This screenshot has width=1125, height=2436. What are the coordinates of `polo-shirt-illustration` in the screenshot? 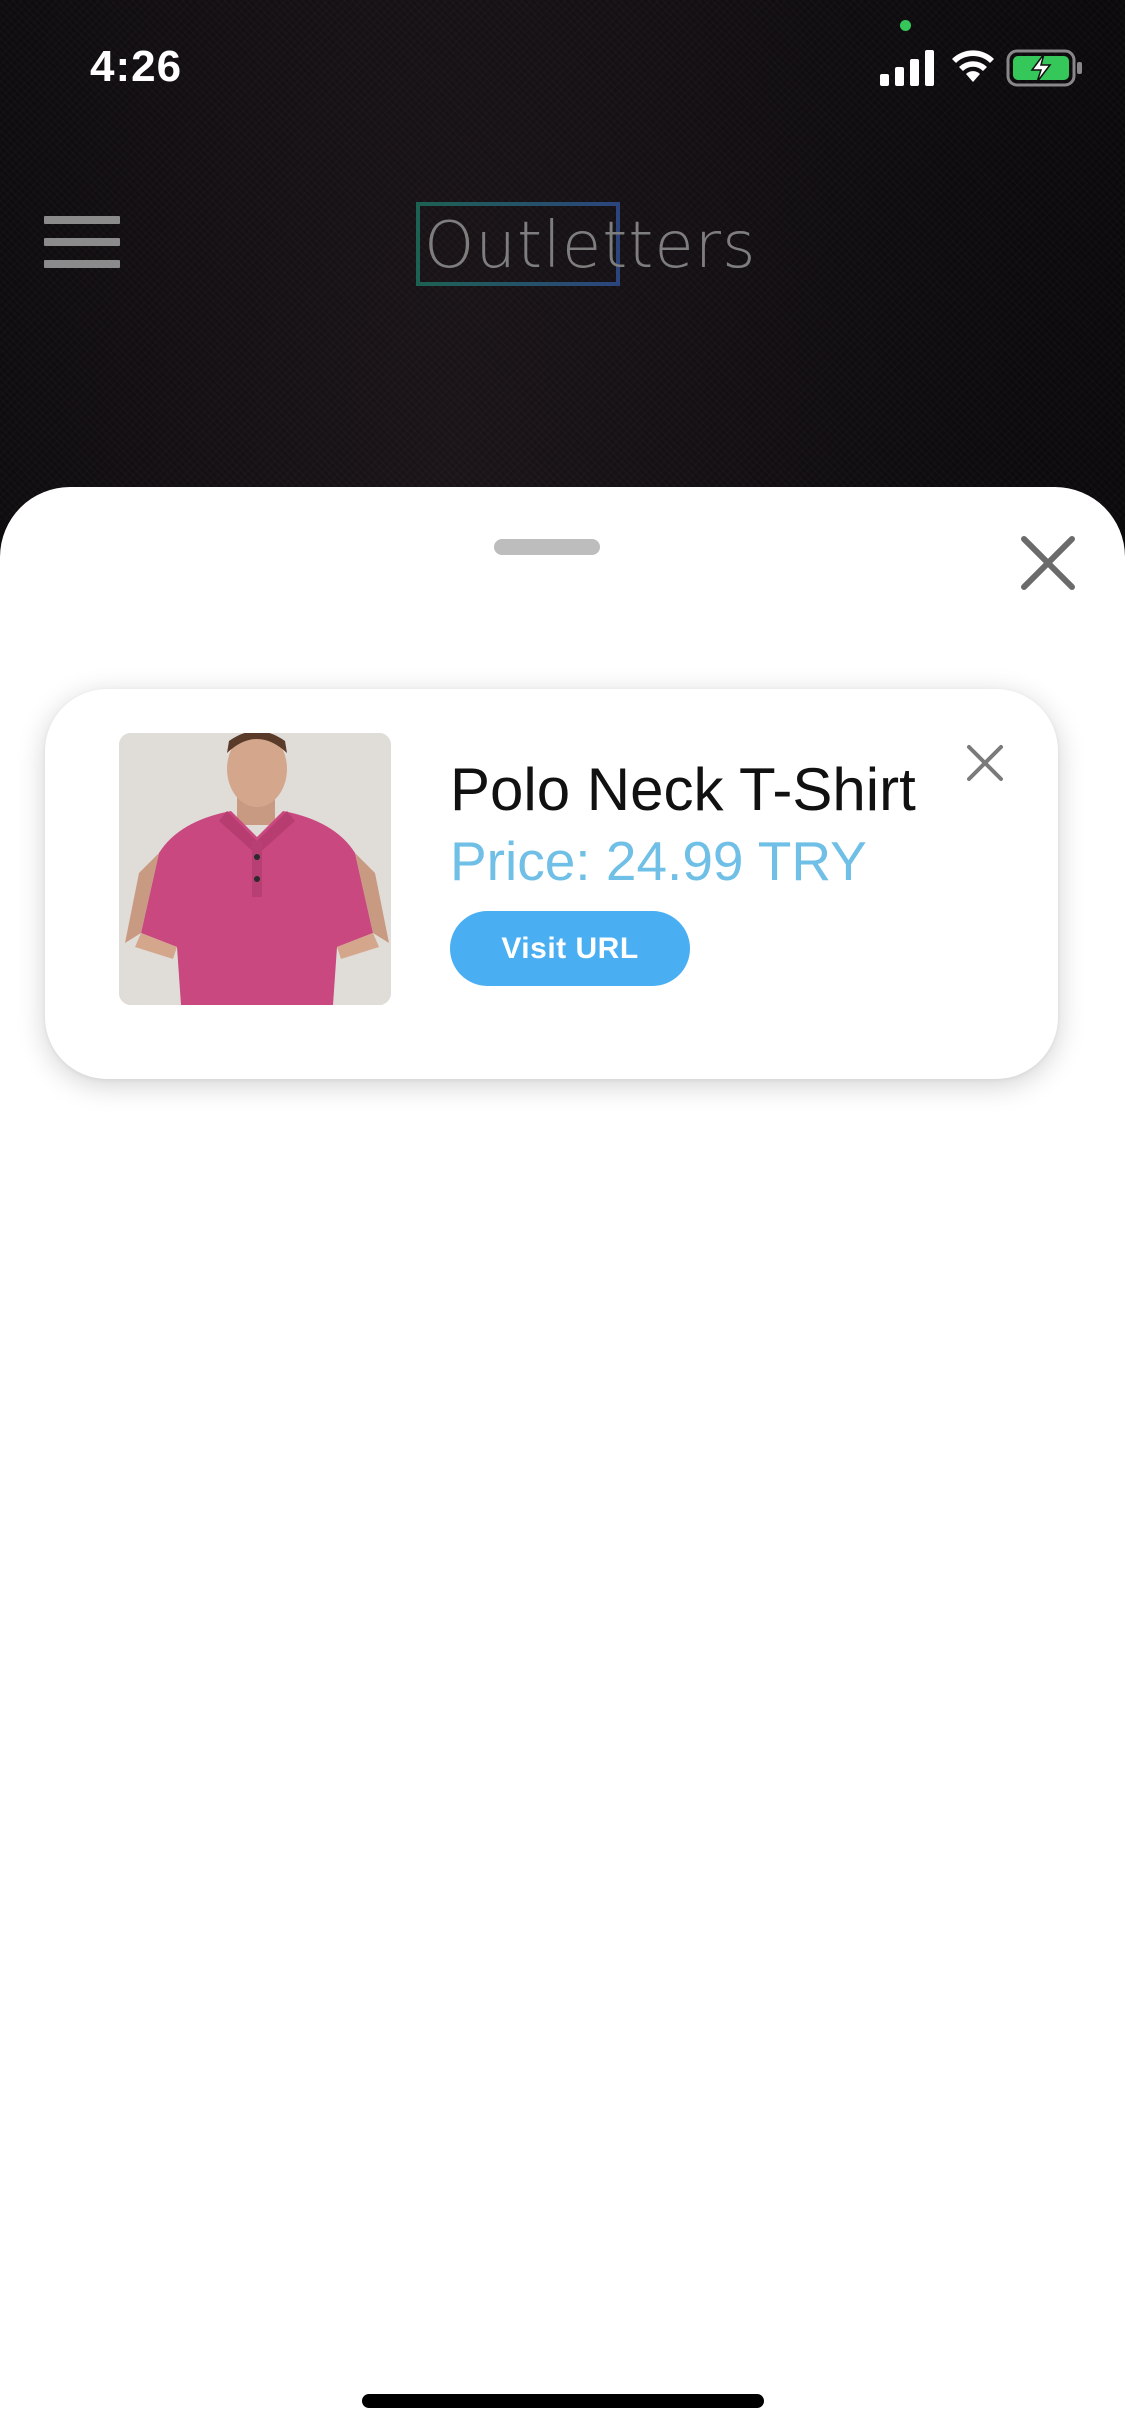 It's located at (255, 869).